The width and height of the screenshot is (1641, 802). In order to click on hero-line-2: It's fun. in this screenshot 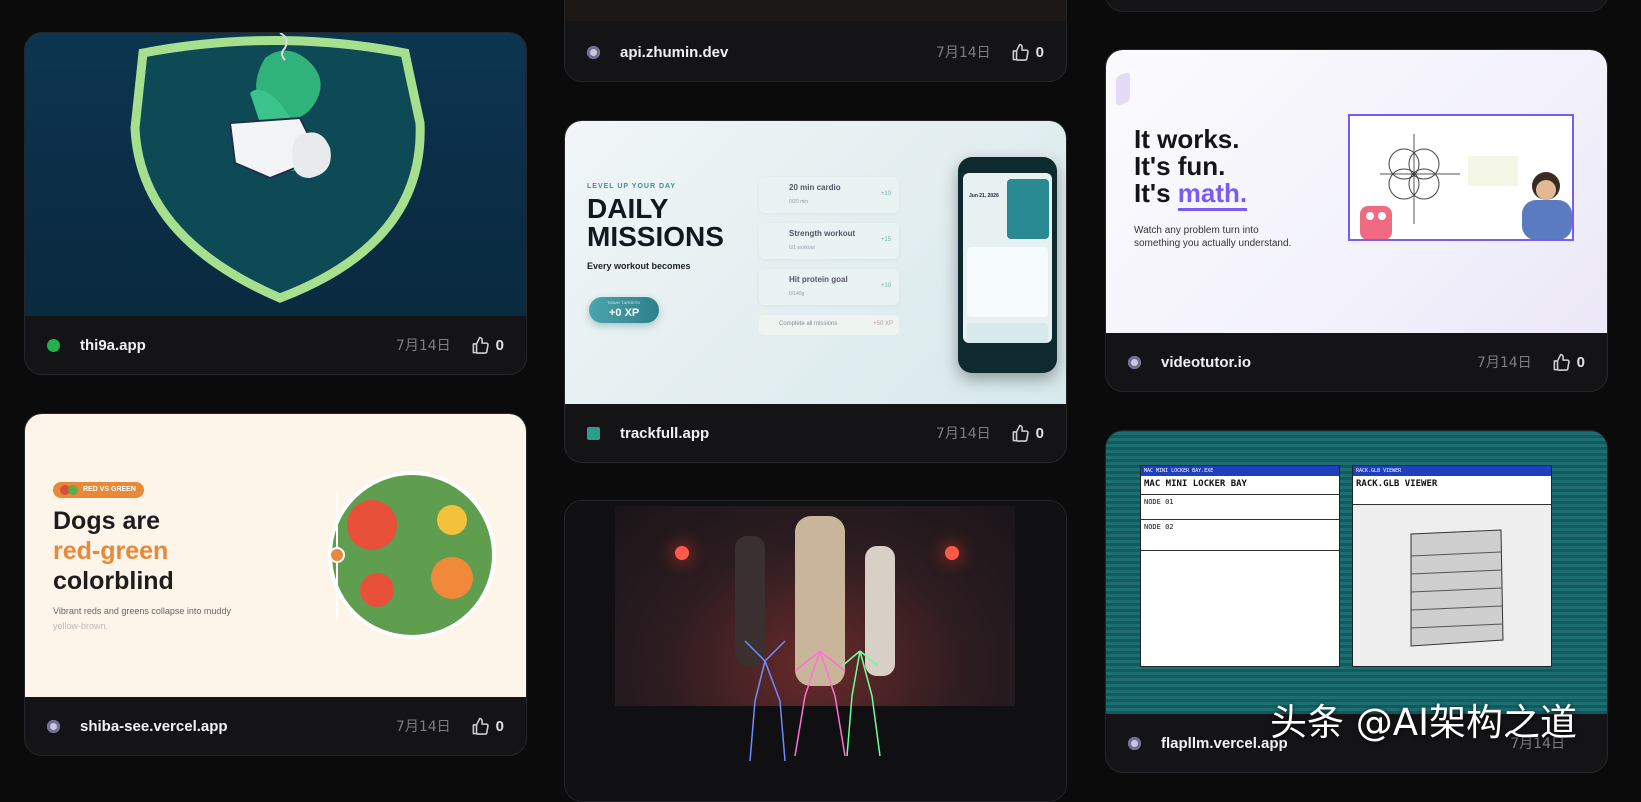, I will do `click(1180, 166)`.